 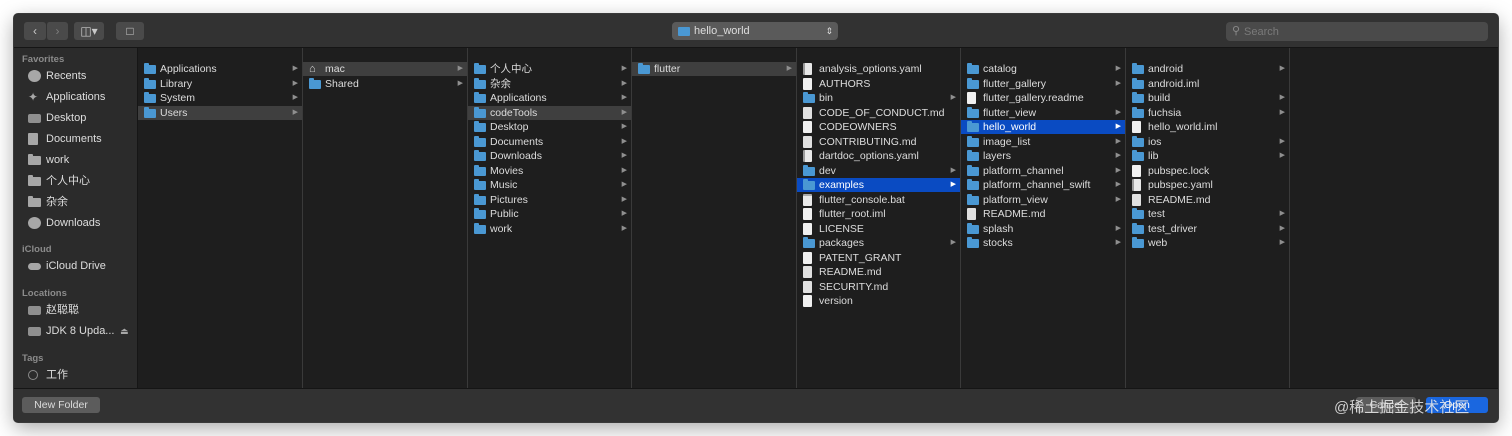 I want to click on folder-row: Desktop ▶, so click(x=549, y=127).